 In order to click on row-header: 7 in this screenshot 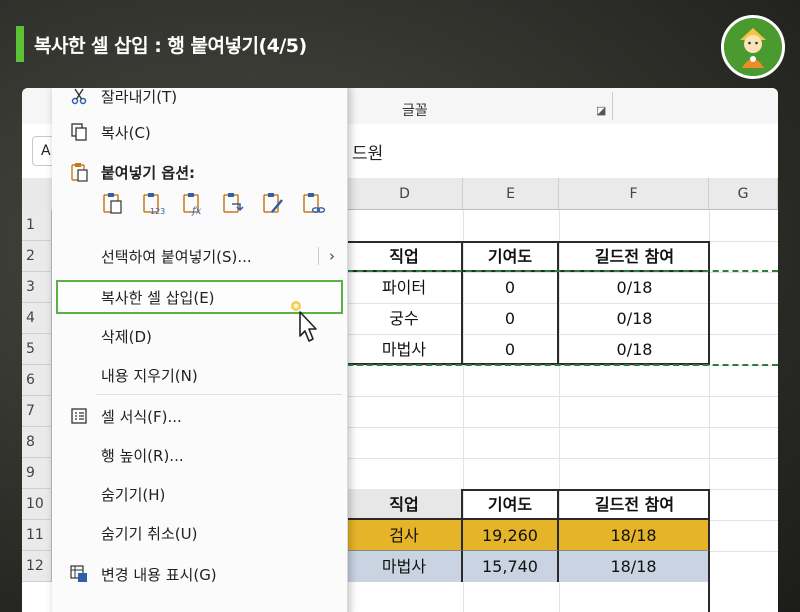, I will do `click(37, 411)`.